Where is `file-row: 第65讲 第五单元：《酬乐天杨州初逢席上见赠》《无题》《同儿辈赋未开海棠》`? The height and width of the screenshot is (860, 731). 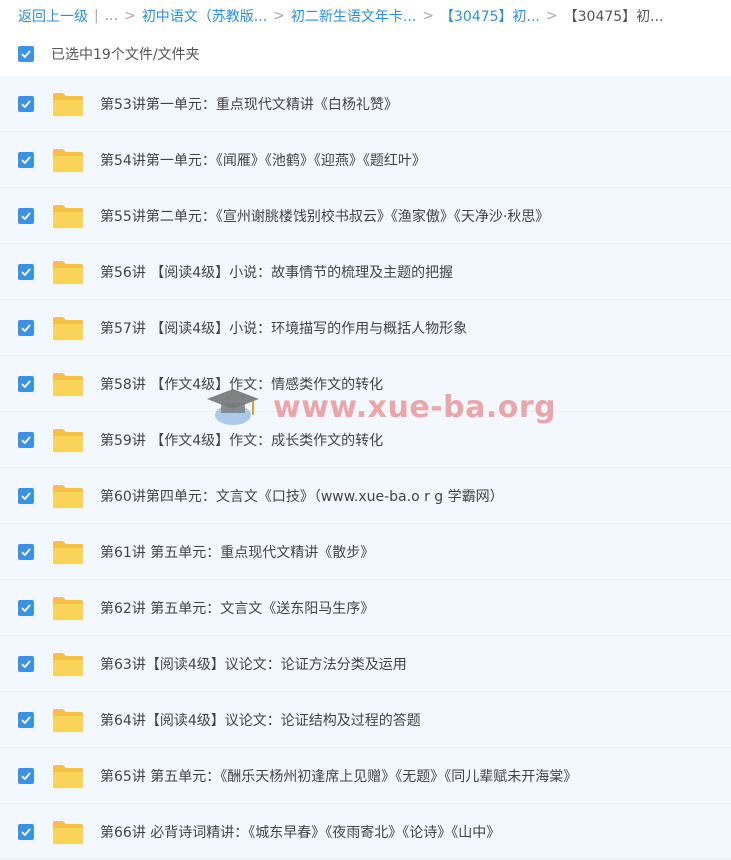
file-row: 第65讲 第五单元：《酬乐天杨州初逢席上见赠》《无题》《同儿辈赋未开海棠》 is located at coordinates (365, 776).